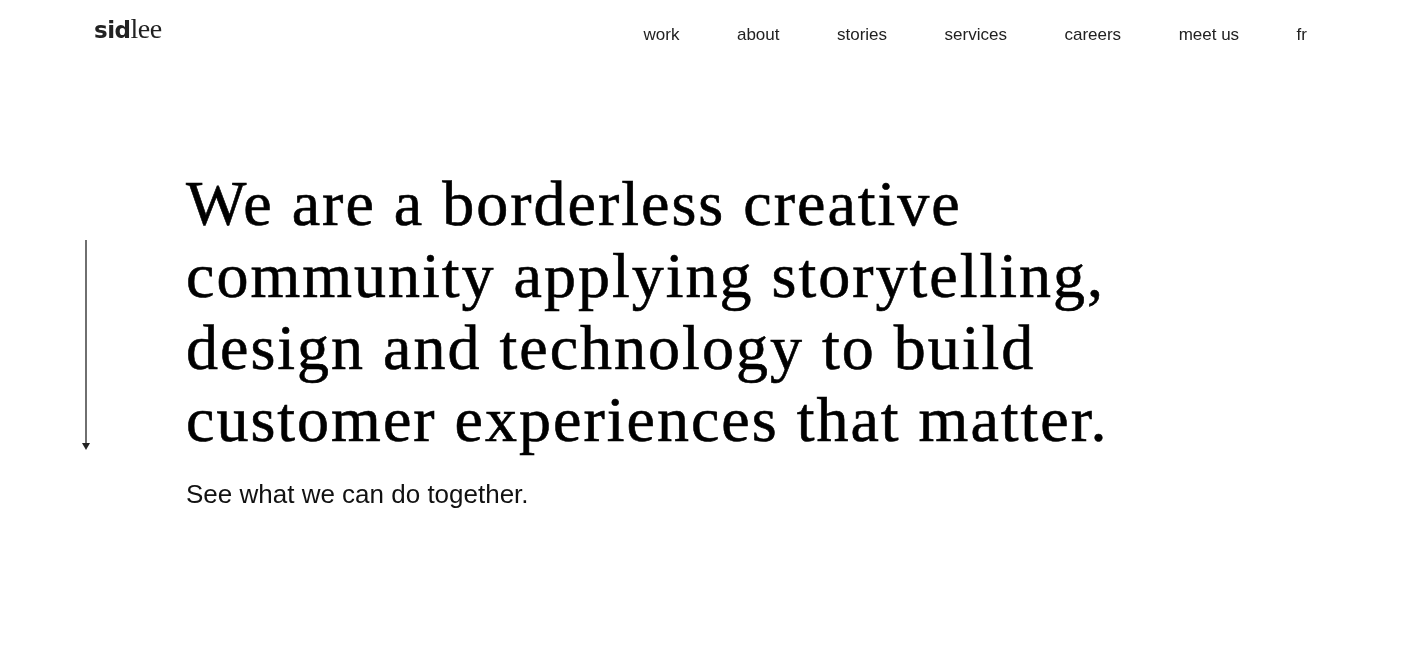 The width and height of the screenshot is (1406, 649). I want to click on nav-link: services, so click(975, 35).